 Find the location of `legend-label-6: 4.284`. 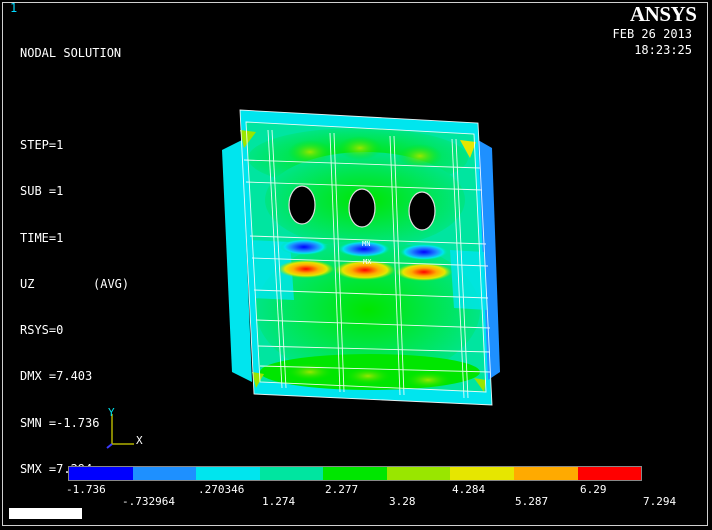

legend-label-6: 4.284 is located at coordinates (469, 489).